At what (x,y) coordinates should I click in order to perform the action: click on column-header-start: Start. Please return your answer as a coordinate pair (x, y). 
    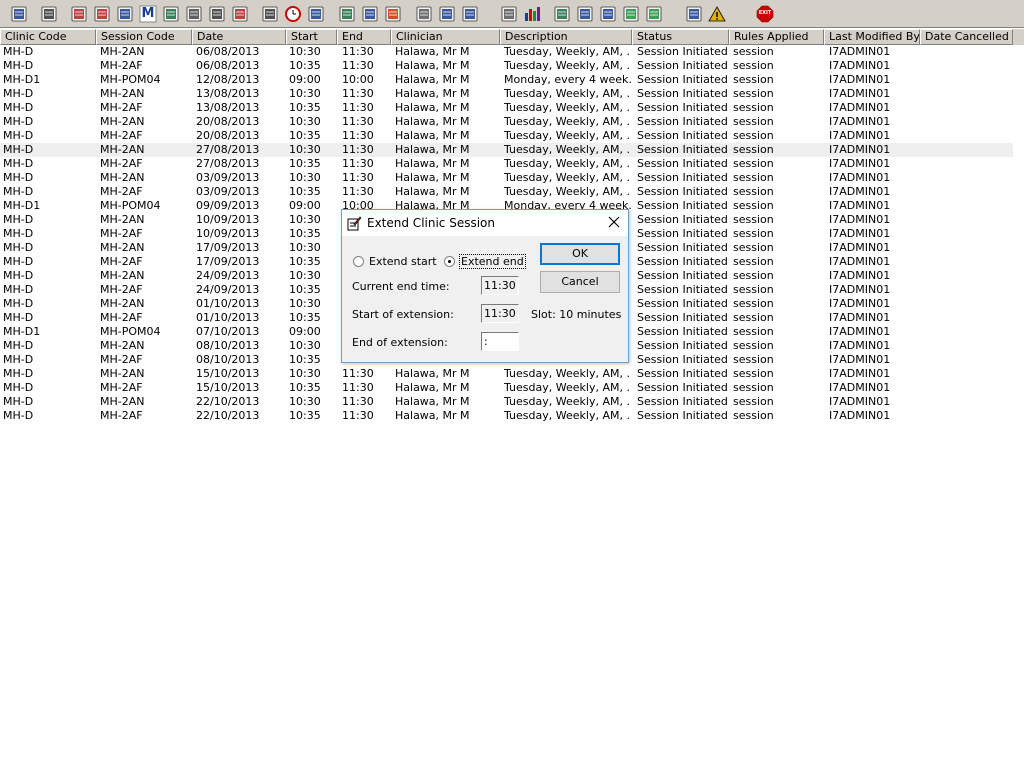
    Looking at the image, I should click on (311, 37).